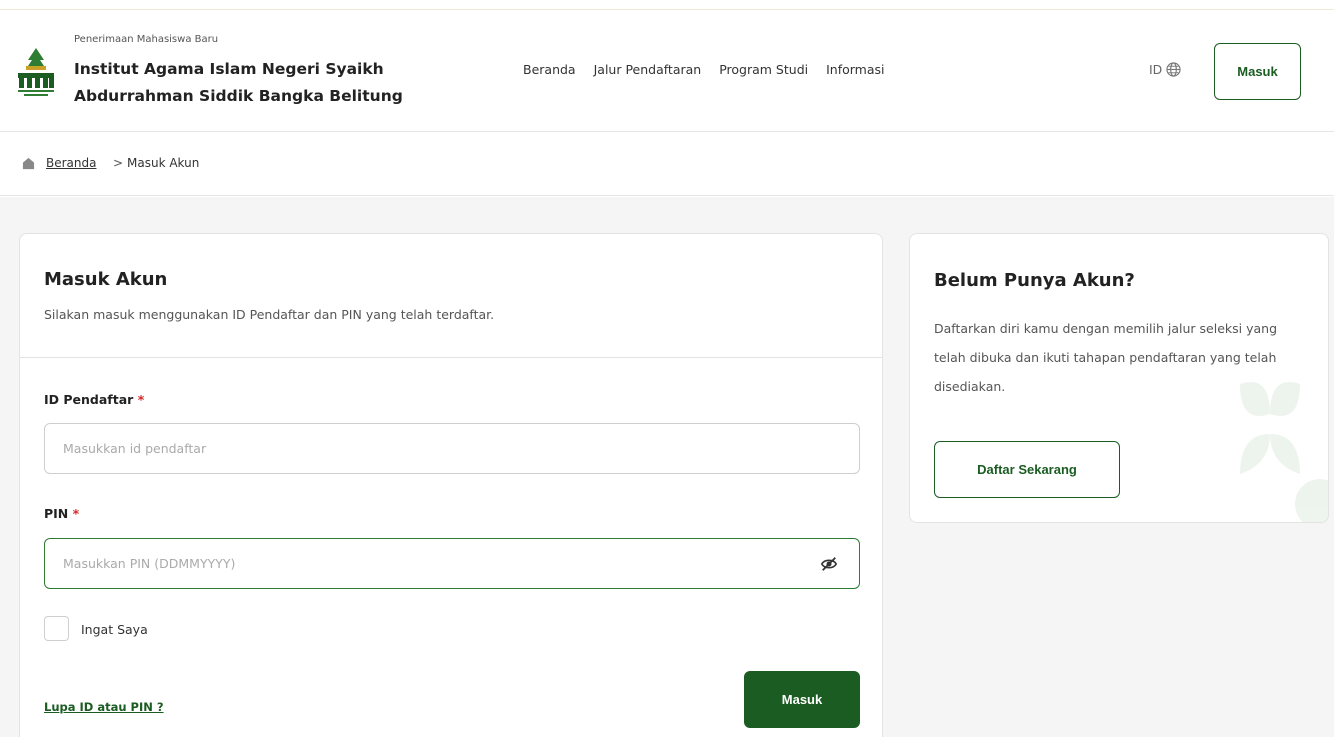 The height and width of the screenshot is (737, 1334). What do you see at coordinates (1173, 69) in the screenshot?
I see `globe-icon` at bounding box center [1173, 69].